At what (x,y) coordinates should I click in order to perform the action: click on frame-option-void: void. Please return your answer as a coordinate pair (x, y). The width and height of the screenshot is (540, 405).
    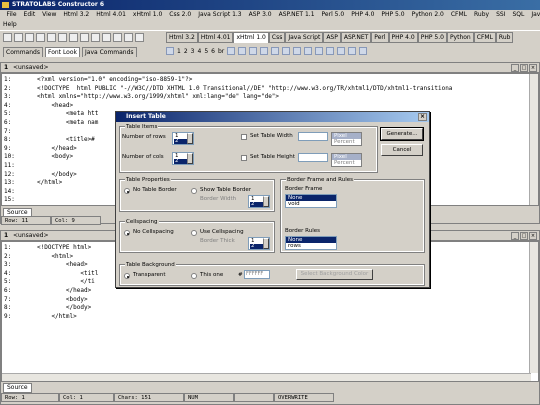
    Looking at the image, I should click on (311, 204).